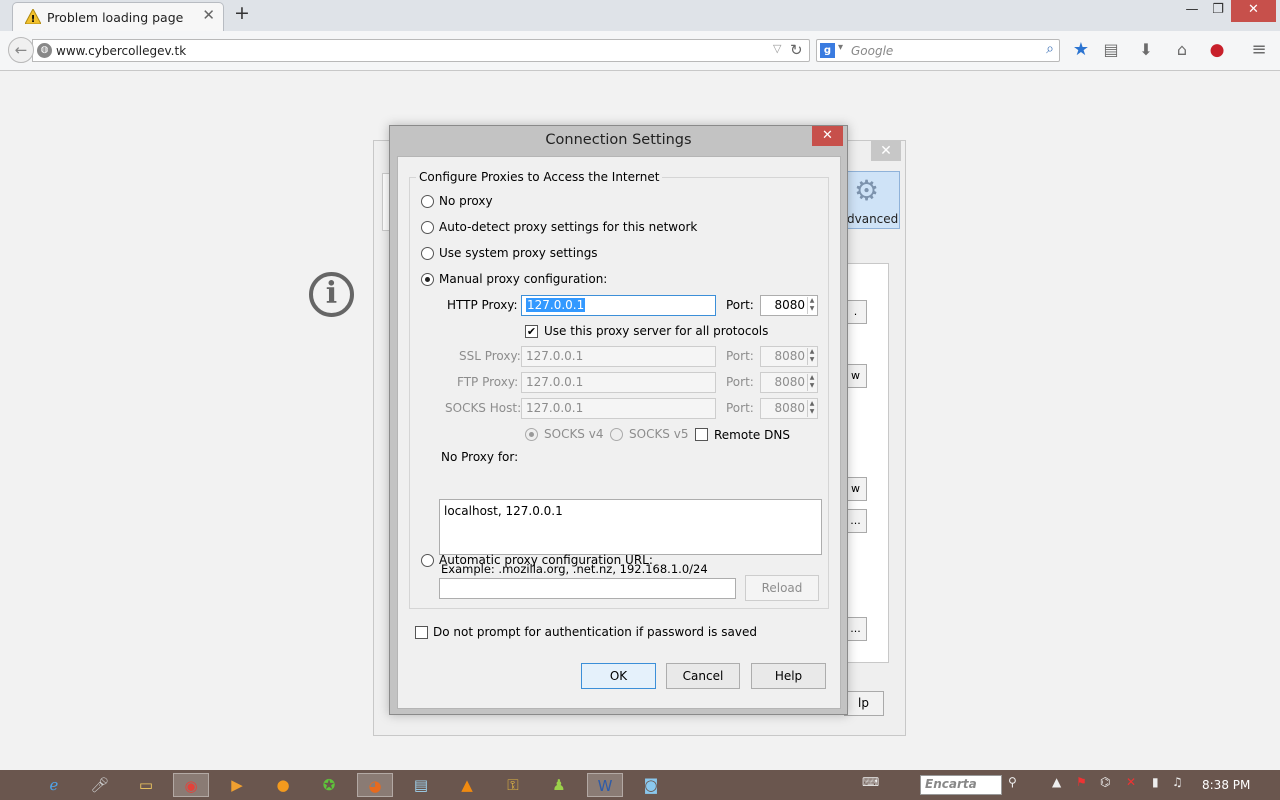  I want to click on radio-socks-v5, so click(616, 434).